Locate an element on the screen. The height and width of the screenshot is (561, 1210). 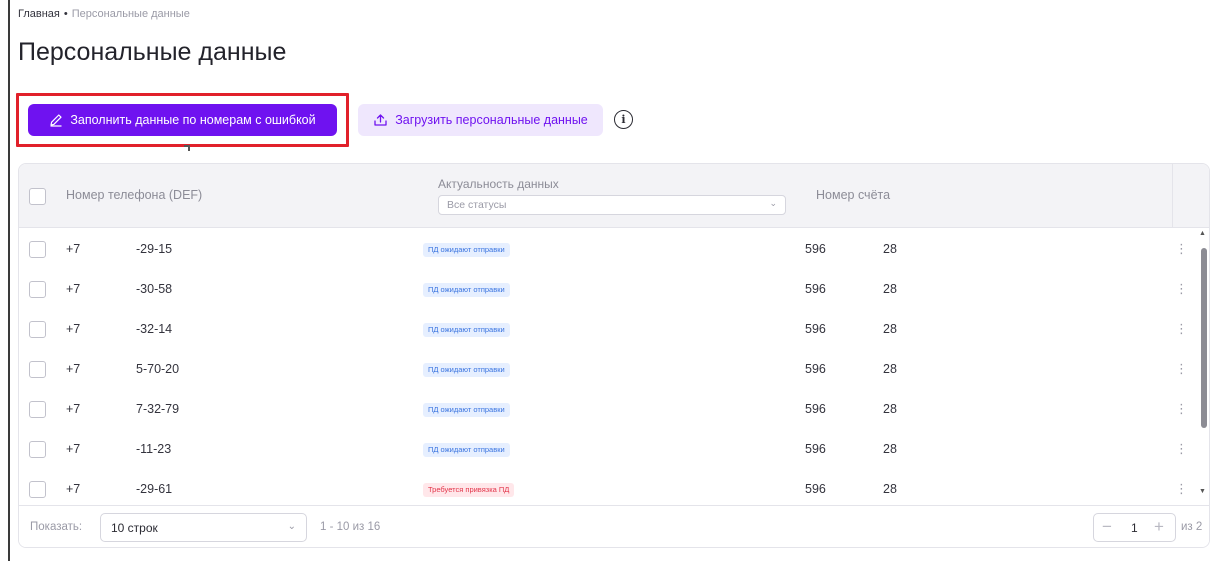
fill-errors-button: Заполнить данные по номерам с ошибкой is located at coordinates (182, 120).